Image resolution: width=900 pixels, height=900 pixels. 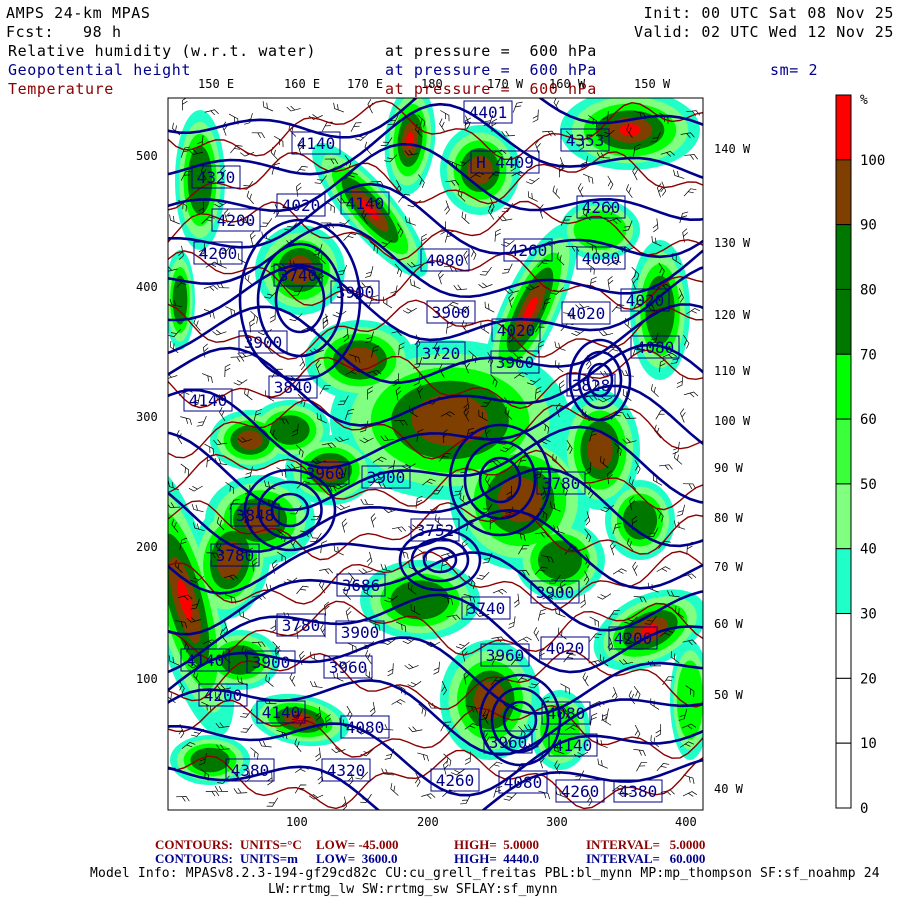 I want to click on x-tick-label: 300, so click(x=557, y=822).